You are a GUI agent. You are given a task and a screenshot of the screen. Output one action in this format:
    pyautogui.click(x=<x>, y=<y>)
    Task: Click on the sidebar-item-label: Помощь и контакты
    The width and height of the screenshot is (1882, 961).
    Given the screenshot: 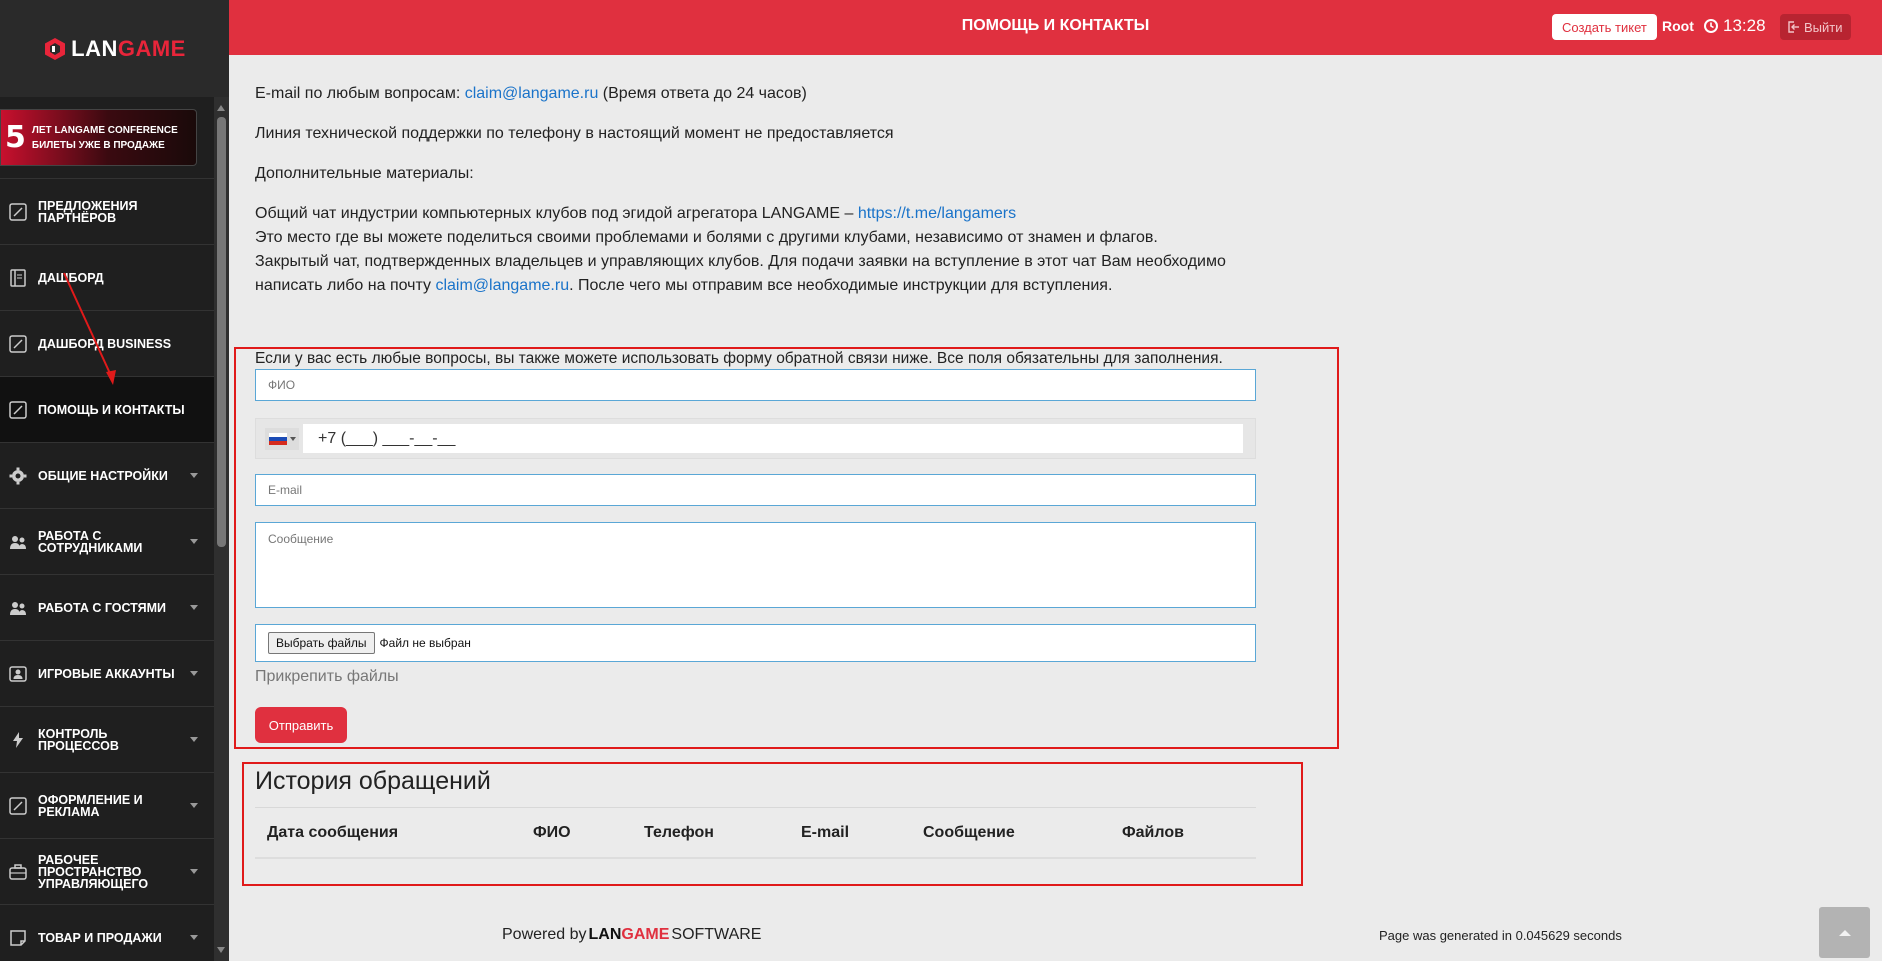 What is the action you would take?
    pyautogui.click(x=111, y=409)
    